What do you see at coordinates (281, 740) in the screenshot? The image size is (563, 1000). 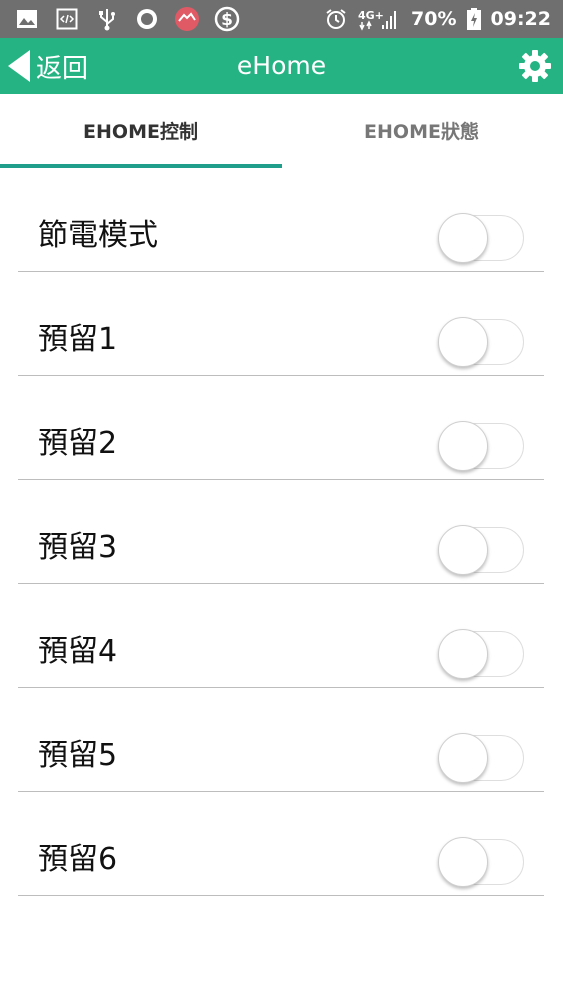 I see `list-item: 預留5` at bounding box center [281, 740].